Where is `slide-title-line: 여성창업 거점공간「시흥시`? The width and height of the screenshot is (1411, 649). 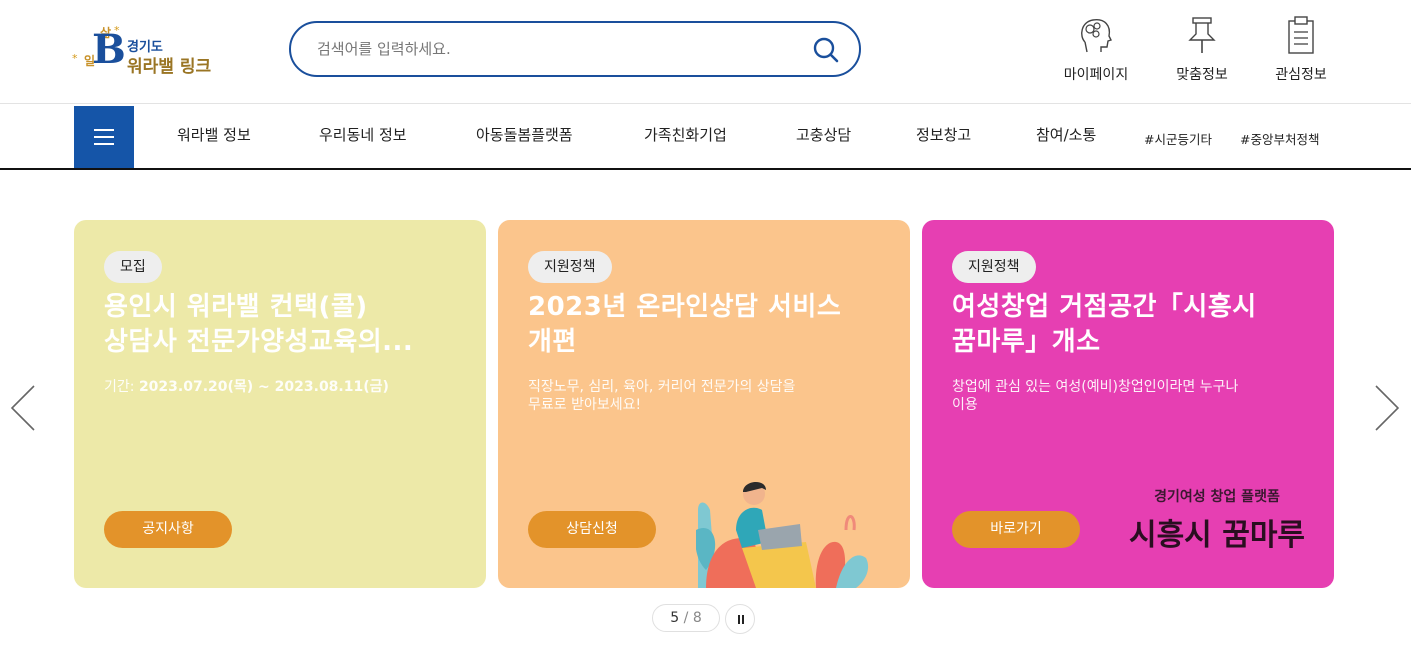 slide-title-line: 여성창업 거점공간「시흥시 is located at coordinates (1104, 307).